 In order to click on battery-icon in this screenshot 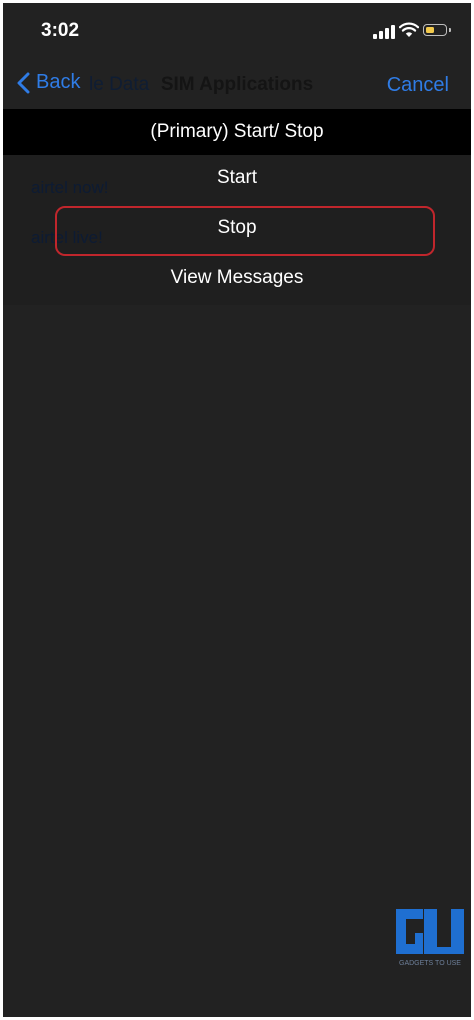, I will do `click(437, 30)`.